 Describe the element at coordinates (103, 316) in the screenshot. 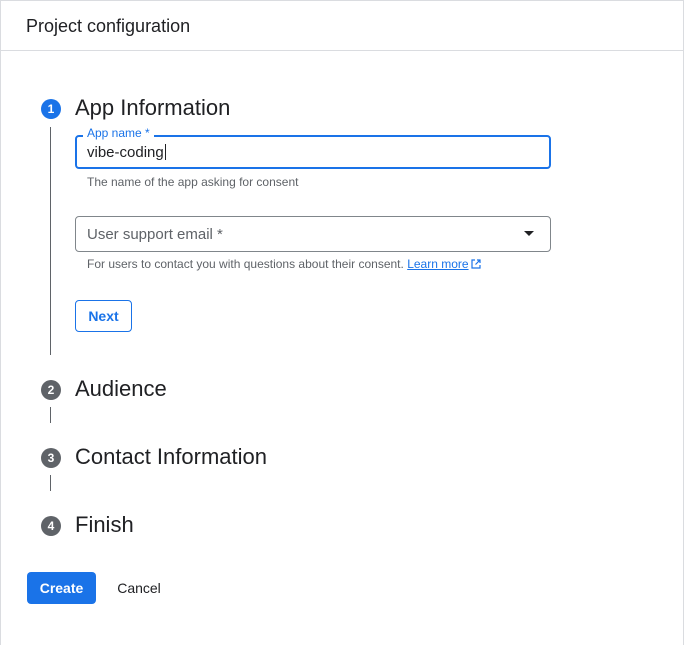

I see `next-button: Next` at that location.